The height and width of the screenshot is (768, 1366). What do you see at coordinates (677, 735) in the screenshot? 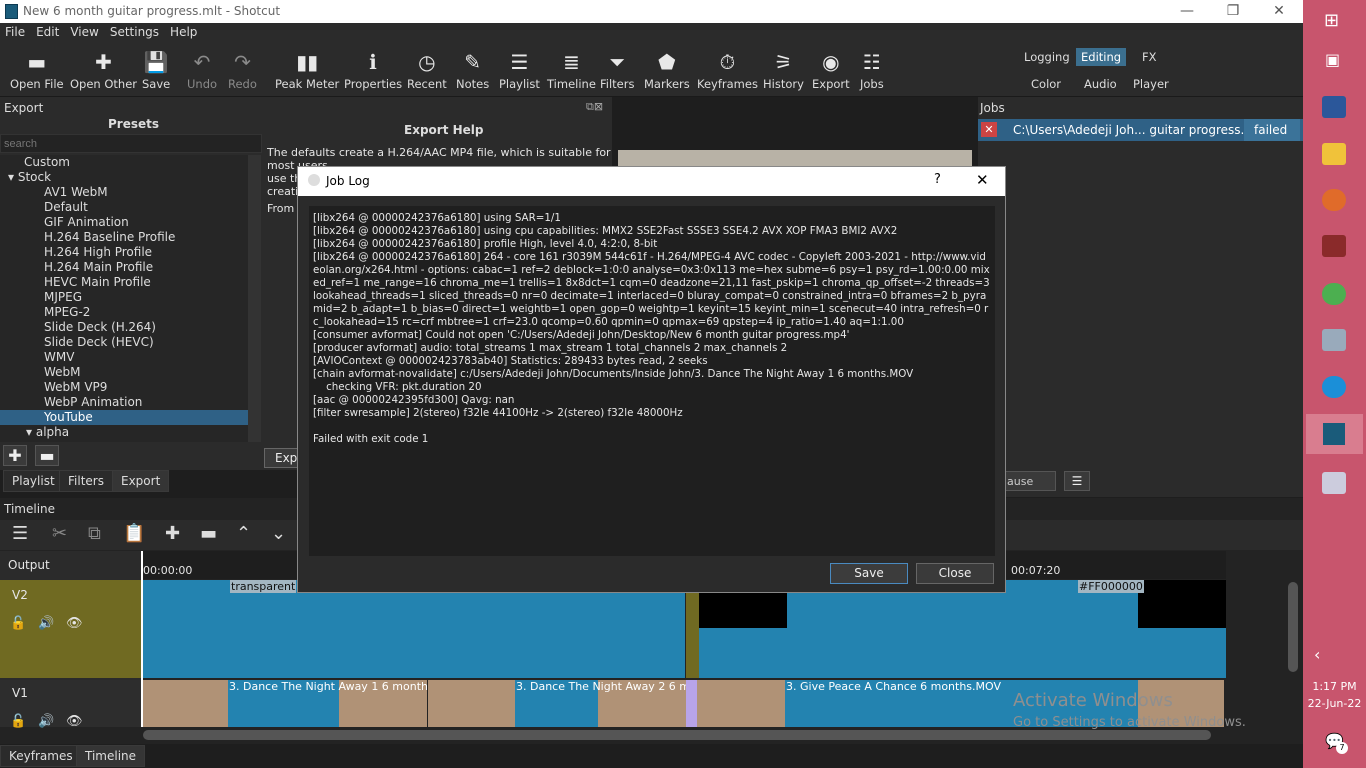
I see `timeline-horizontal-scrollbar` at bounding box center [677, 735].